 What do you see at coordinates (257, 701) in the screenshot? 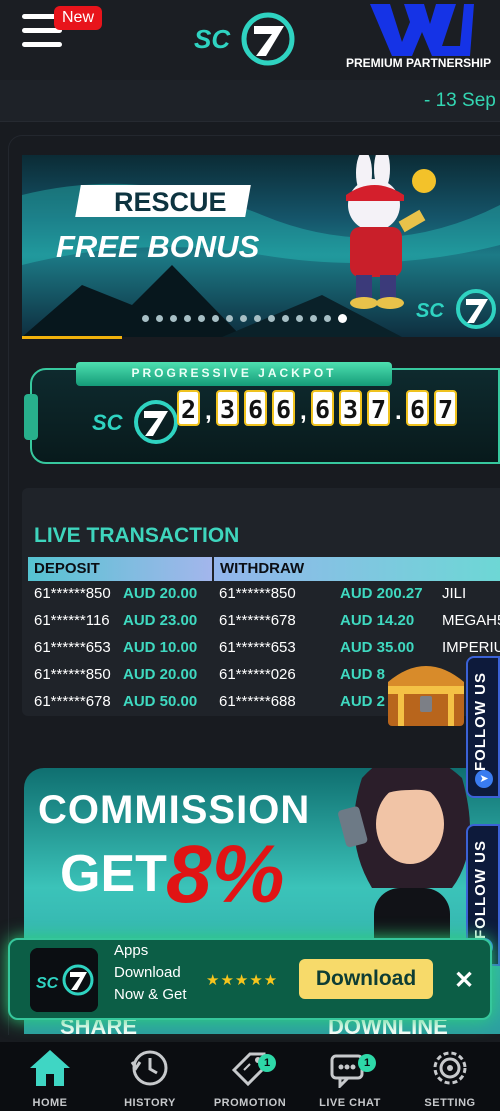
I see `withdraw-user: 61******688` at bounding box center [257, 701].